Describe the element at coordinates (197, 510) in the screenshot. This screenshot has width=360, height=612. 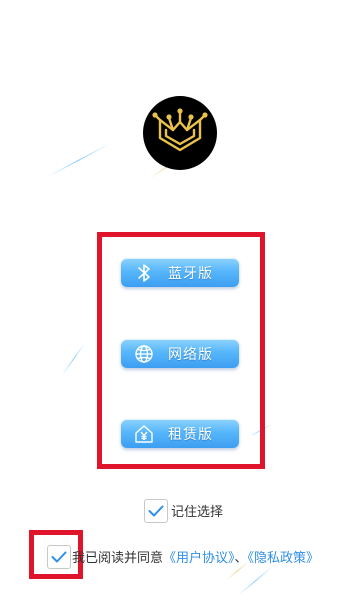
I see `remember-choice-label: 记住选择` at that location.